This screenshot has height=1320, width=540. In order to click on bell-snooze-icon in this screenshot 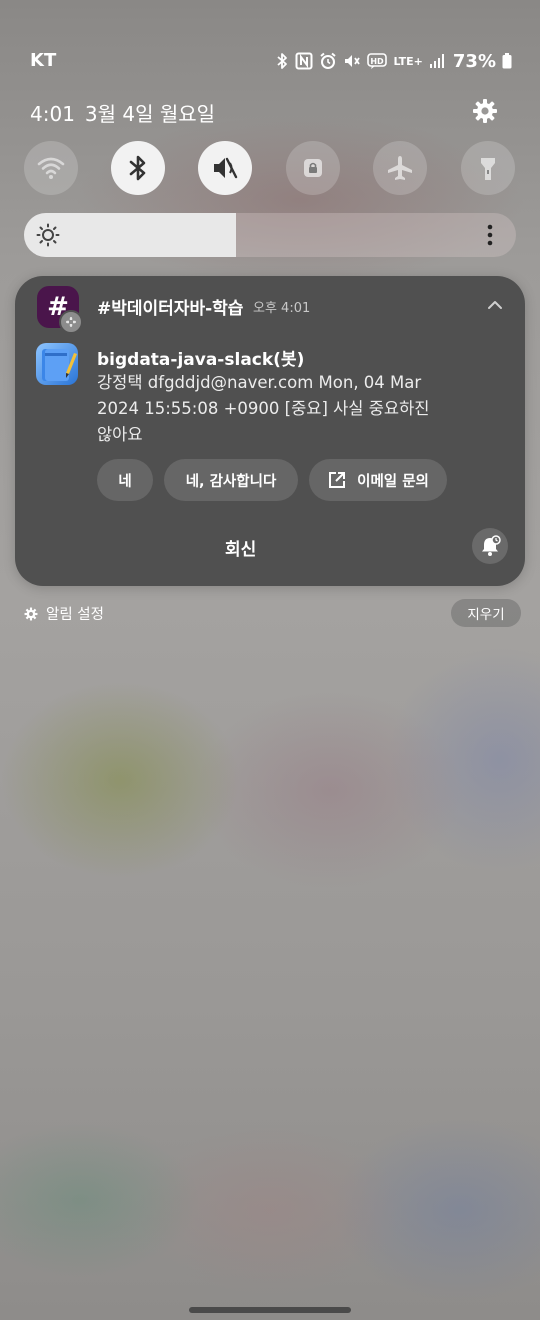, I will do `click(491, 545)`.